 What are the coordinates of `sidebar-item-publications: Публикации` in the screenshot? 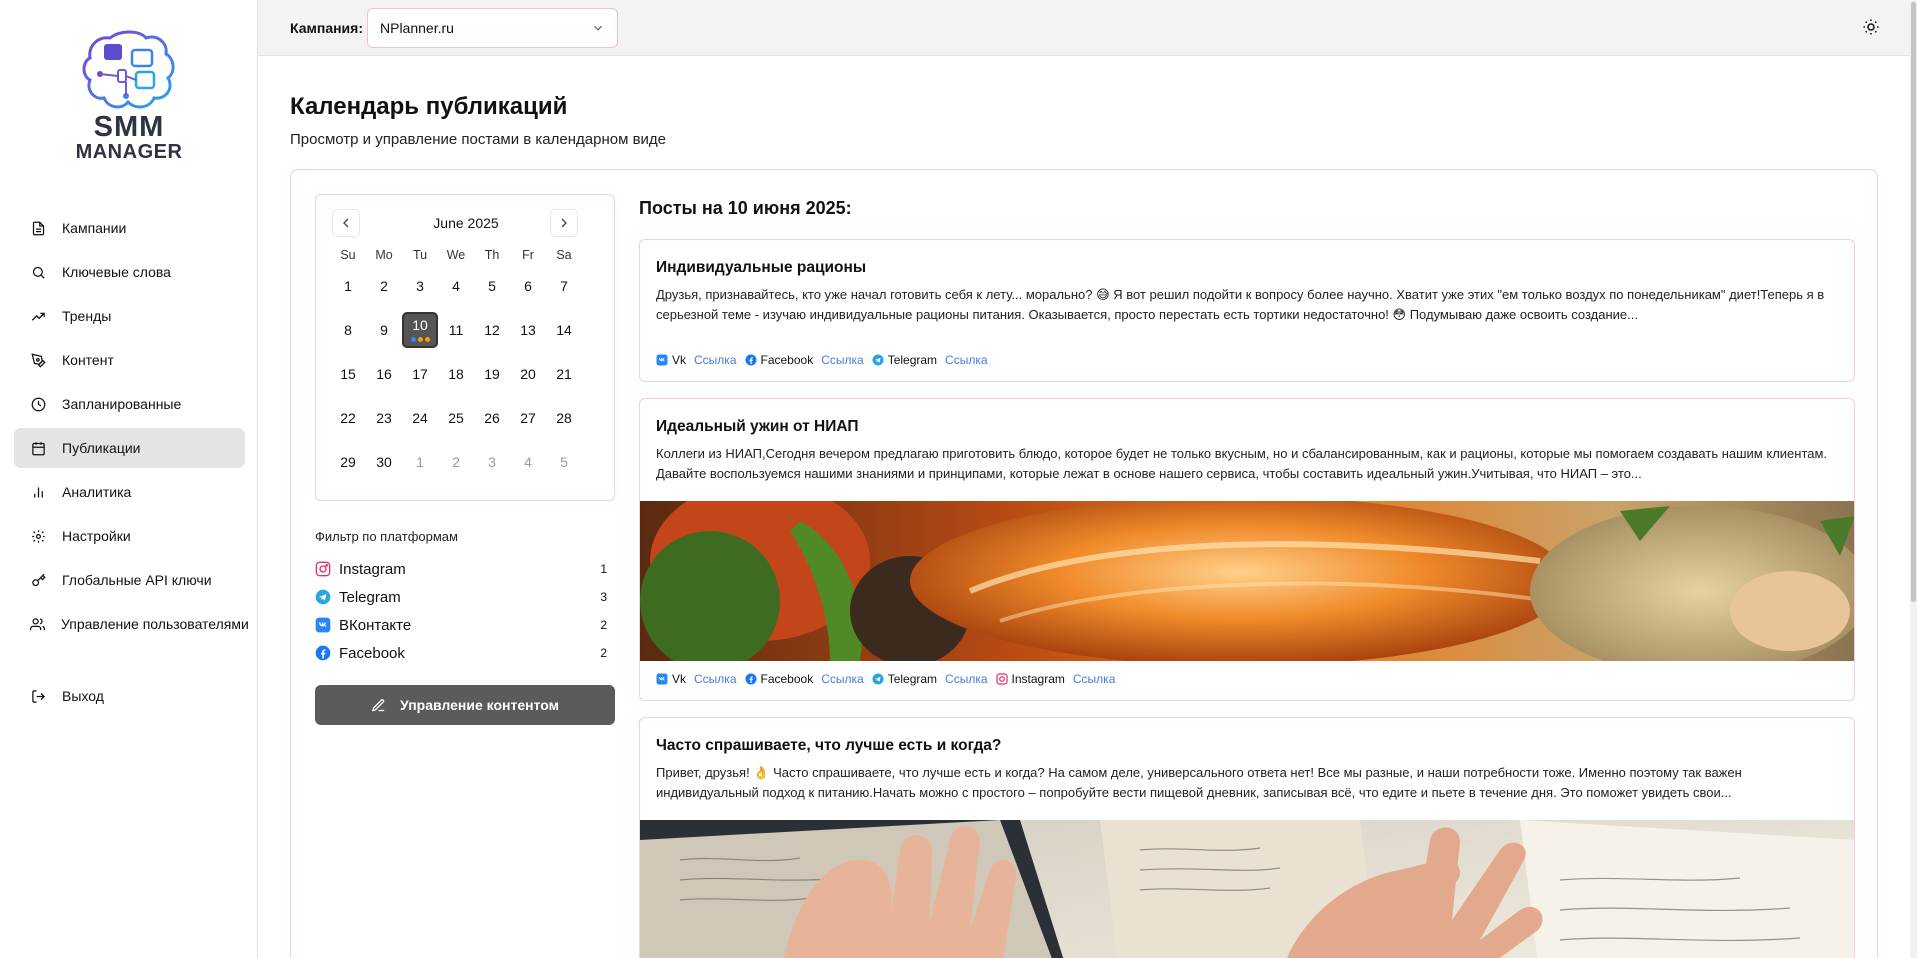 It's located at (129, 448).